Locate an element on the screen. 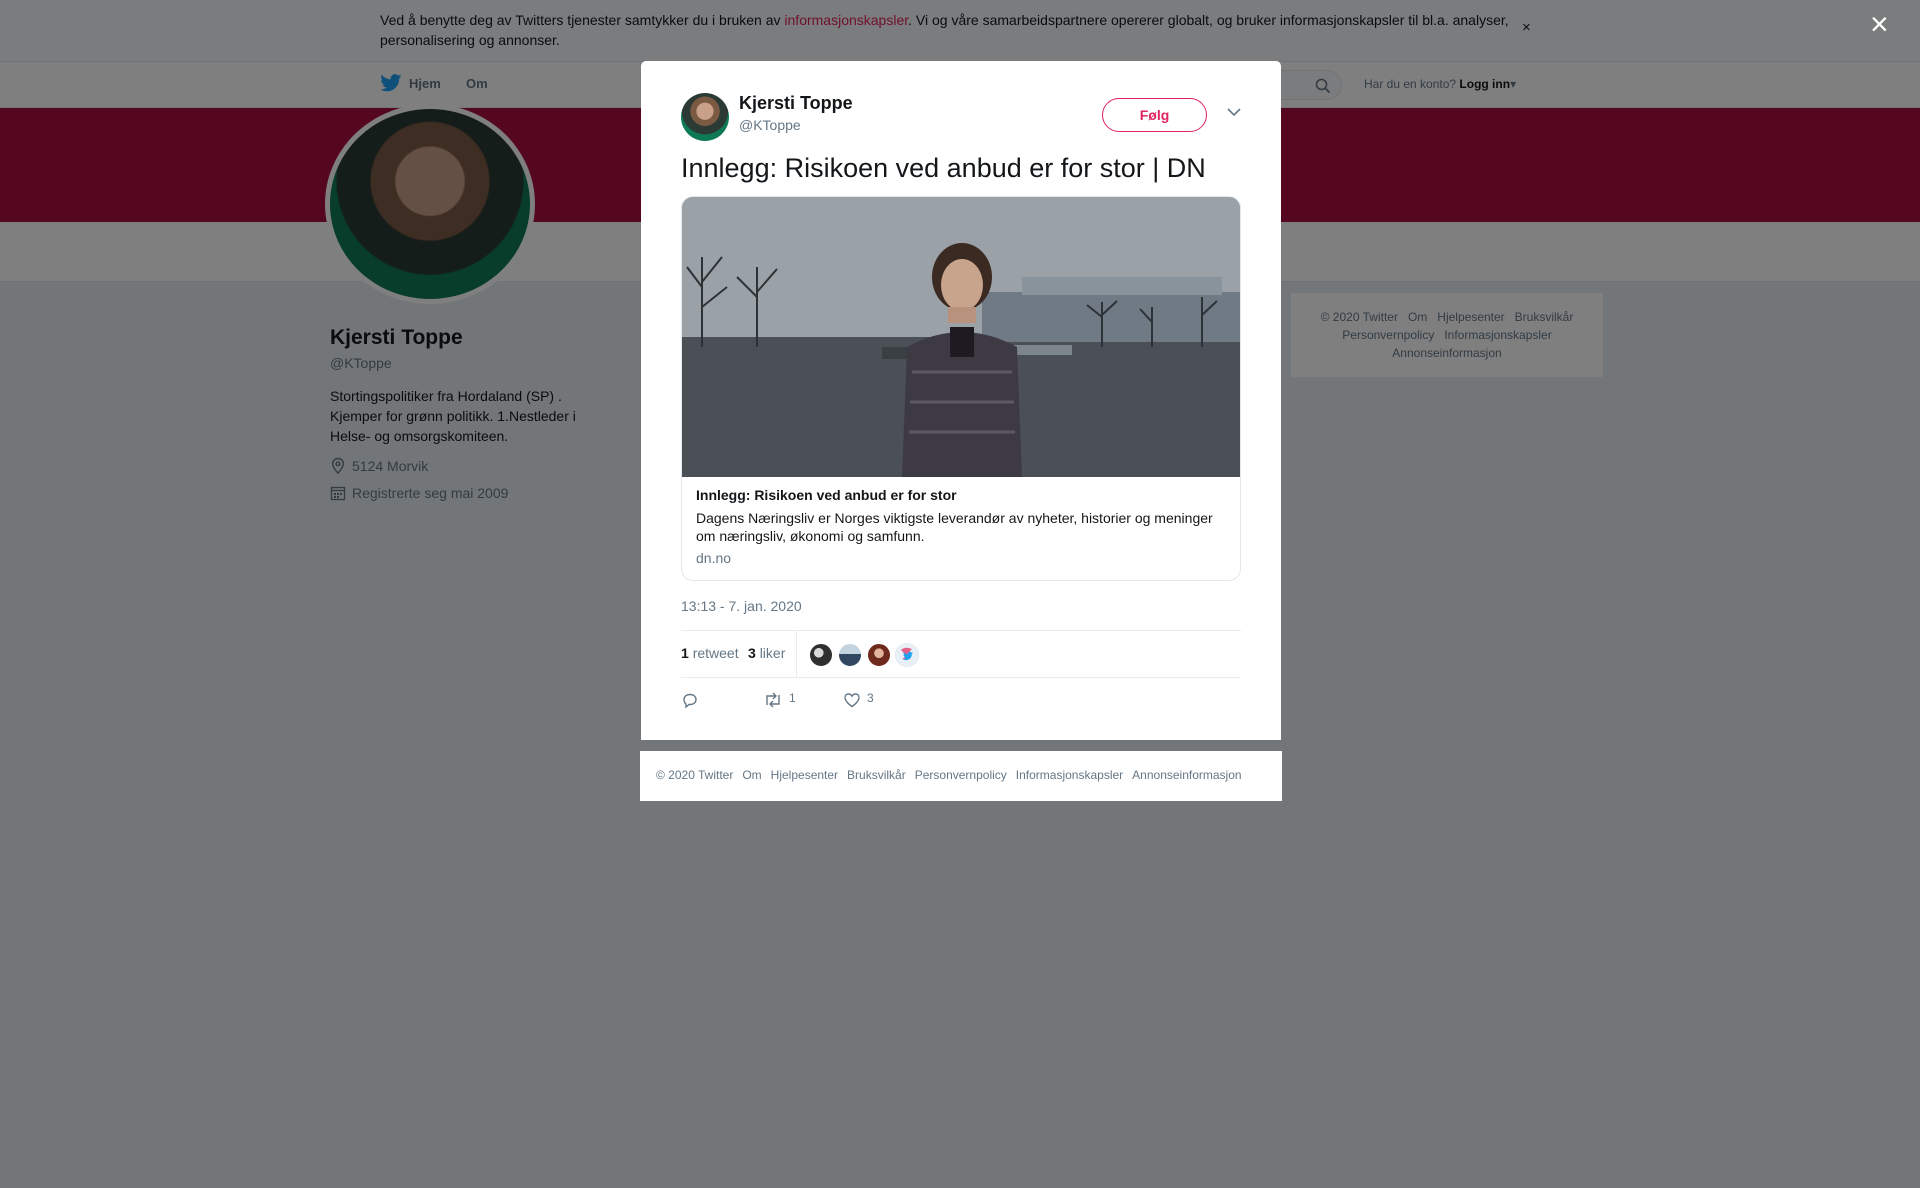 This screenshot has height=1188, width=1920. tweet-author-avatar is located at coordinates (705, 117).